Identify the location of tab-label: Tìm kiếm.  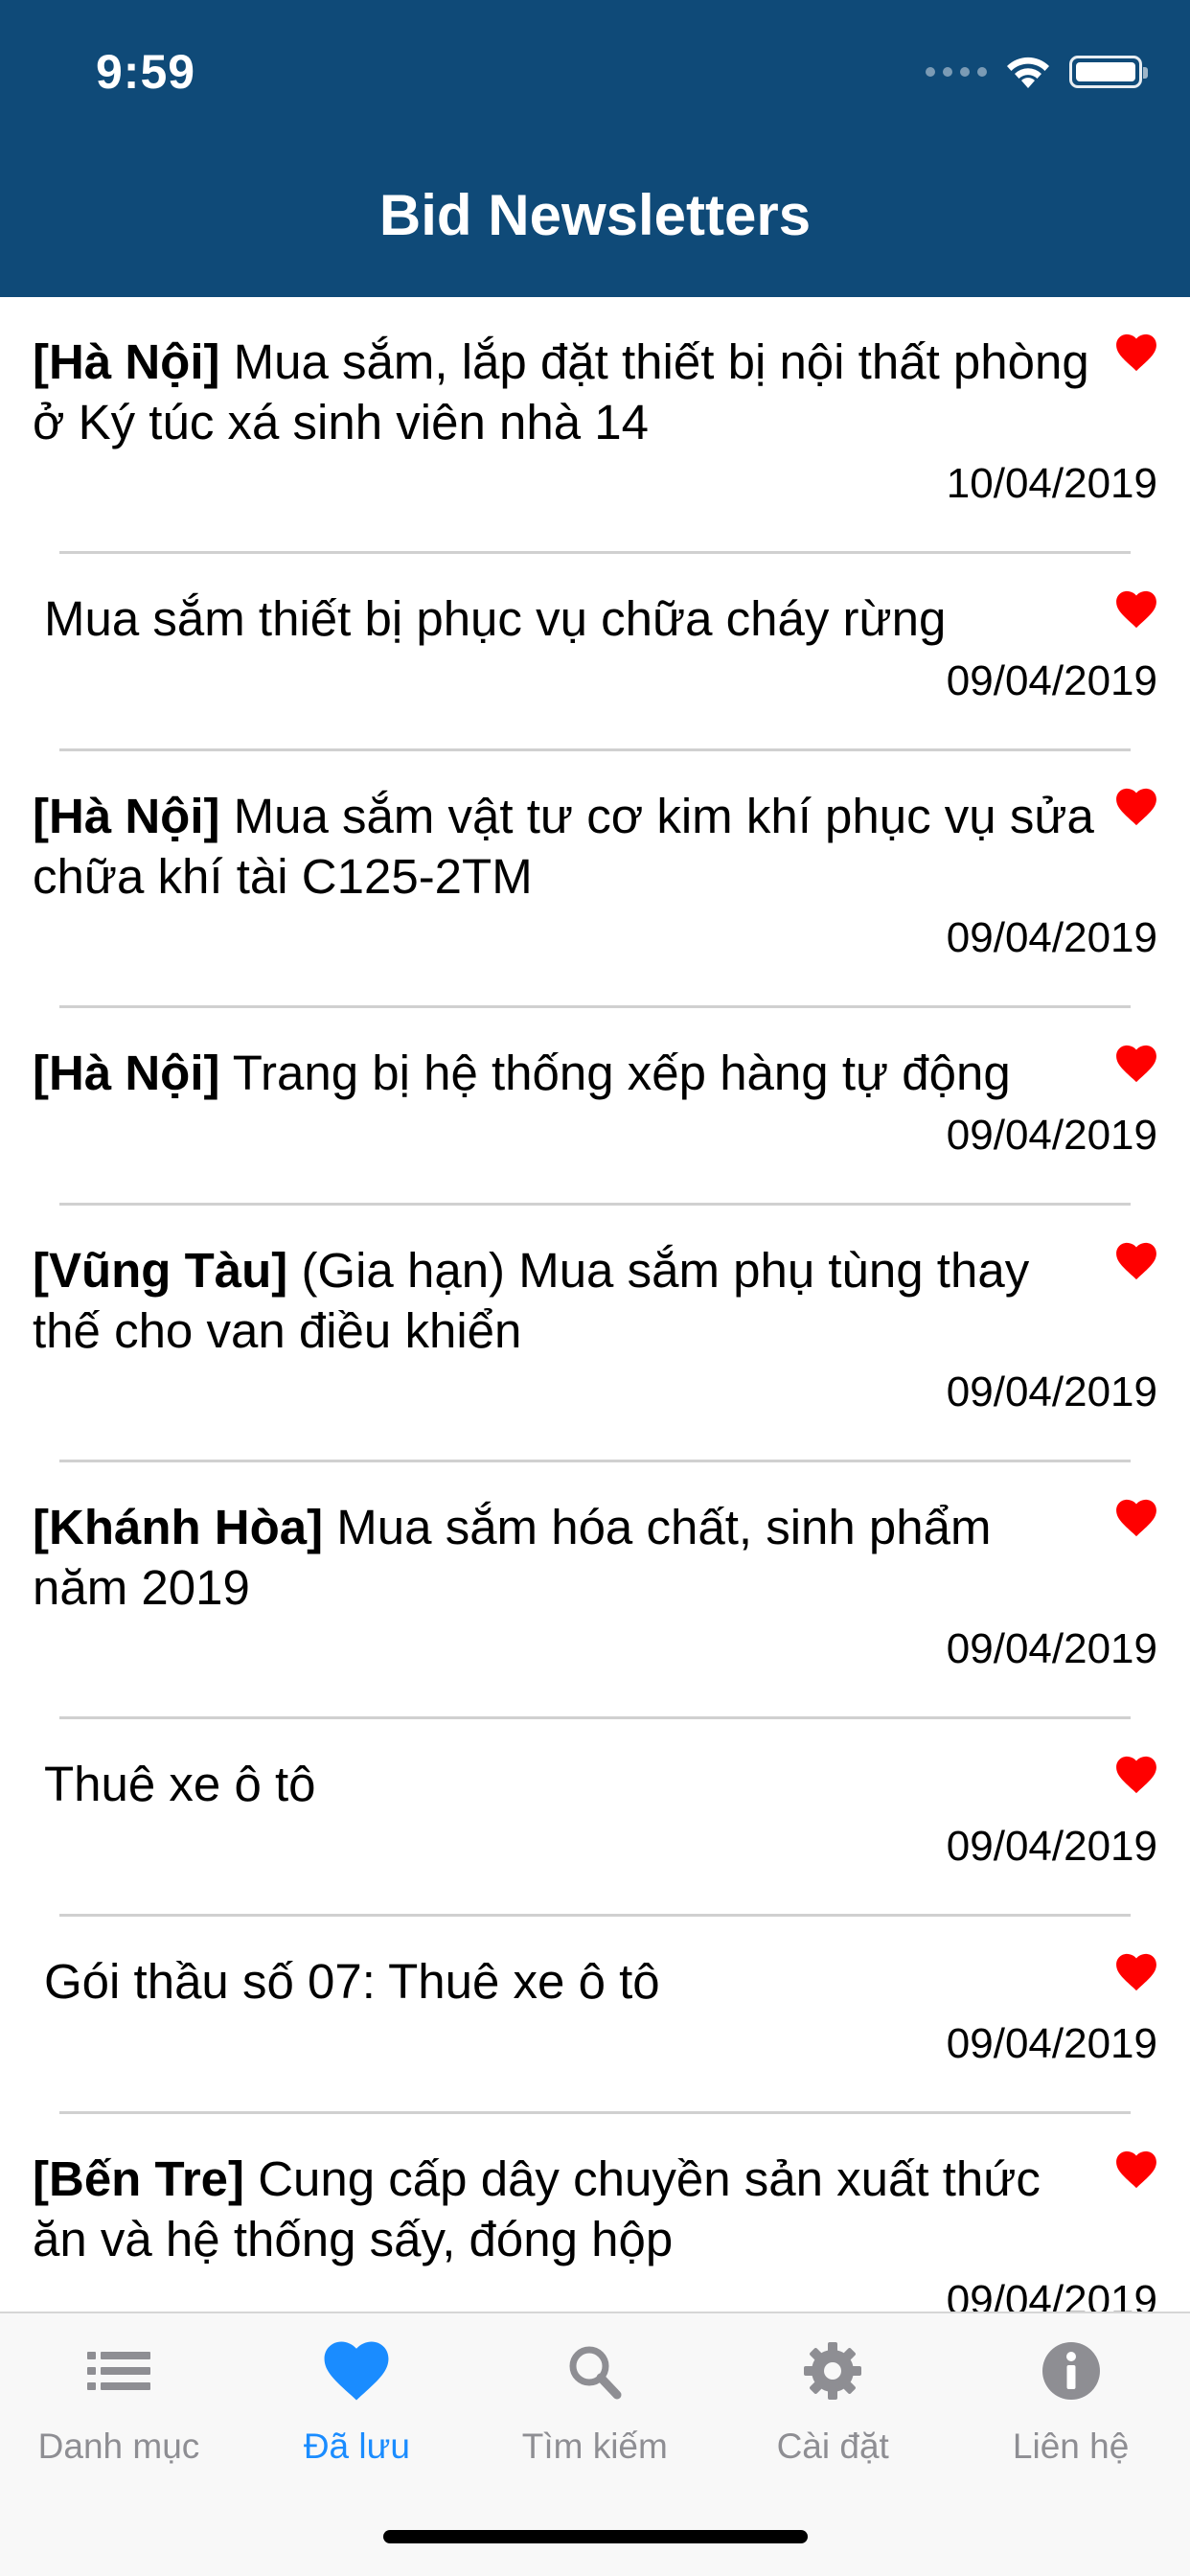
(594, 2446).